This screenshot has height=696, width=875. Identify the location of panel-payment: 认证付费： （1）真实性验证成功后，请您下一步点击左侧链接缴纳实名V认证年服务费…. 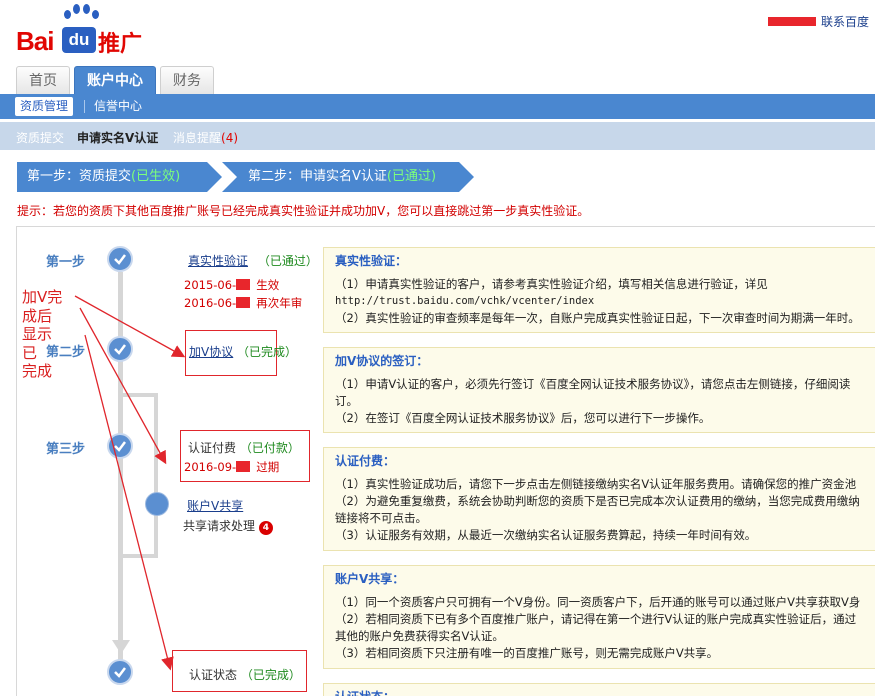
(599, 499).